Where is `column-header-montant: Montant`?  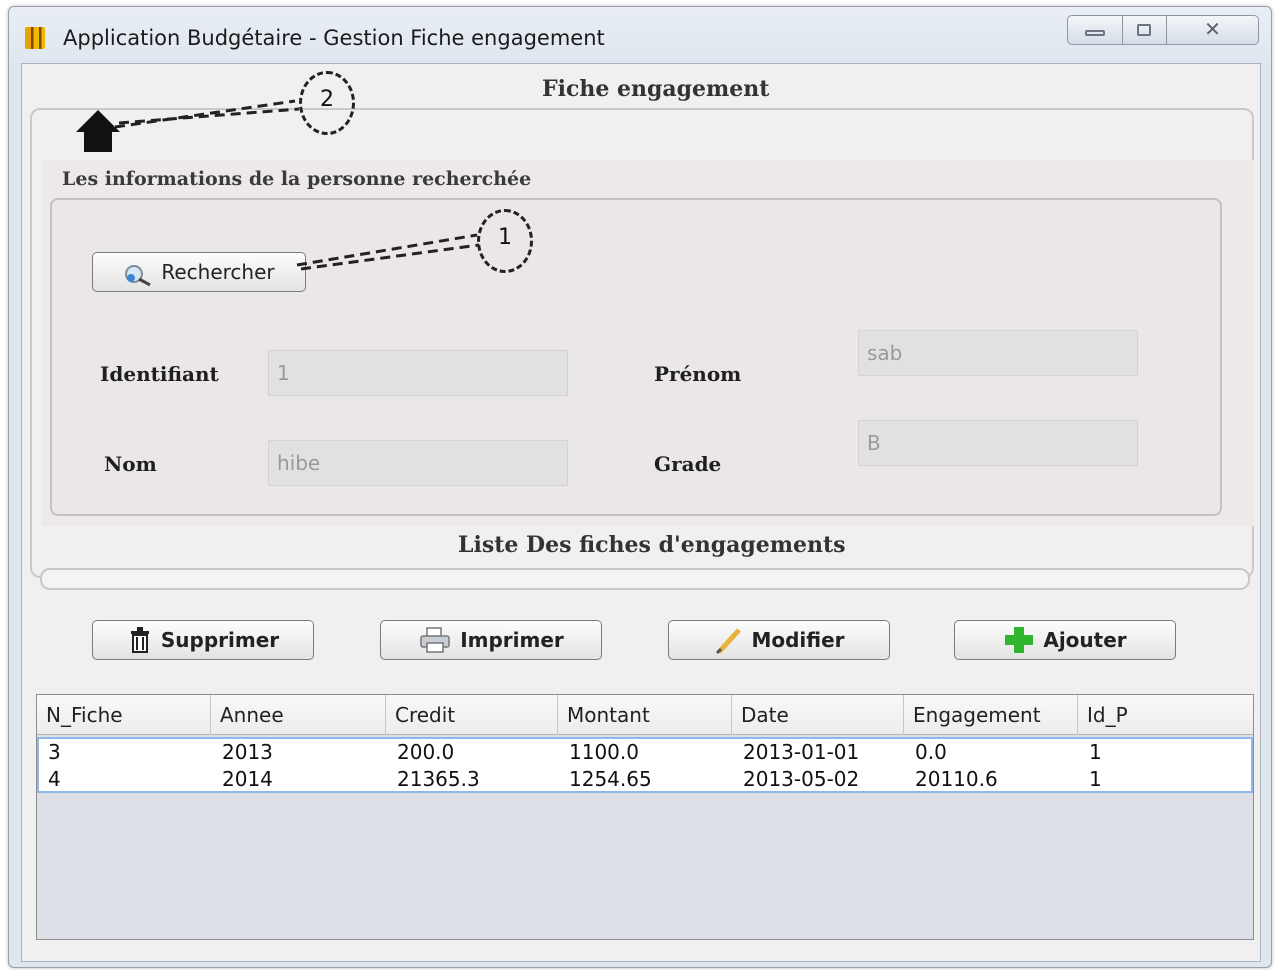 column-header-montant: Montant is located at coordinates (645, 715).